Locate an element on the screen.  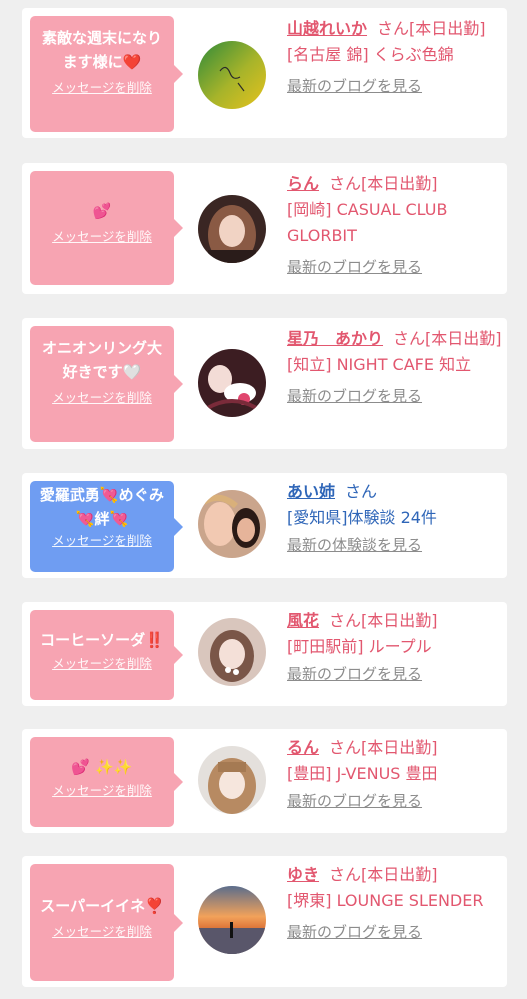
shop-info: [岡崎] CASUAL CLUB GLORBIT is located at coordinates (367, 222).